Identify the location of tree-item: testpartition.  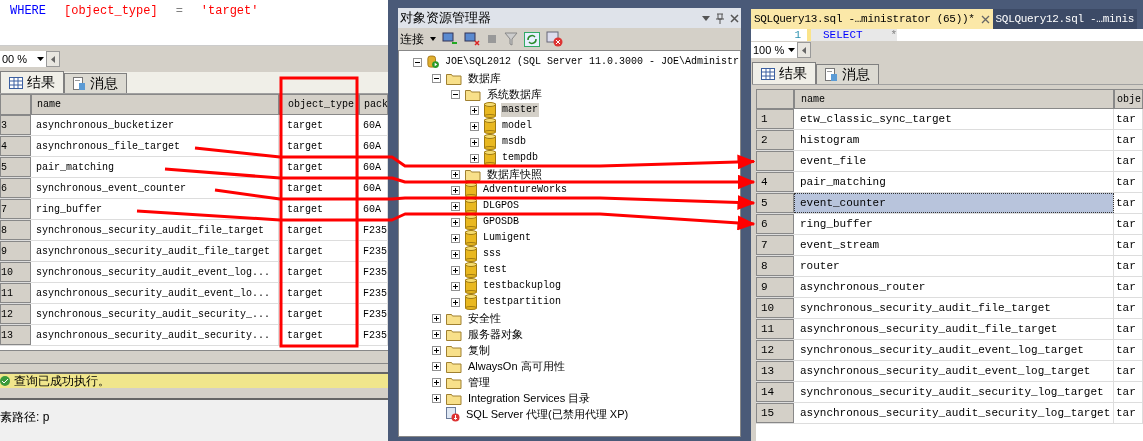
(522, 302).